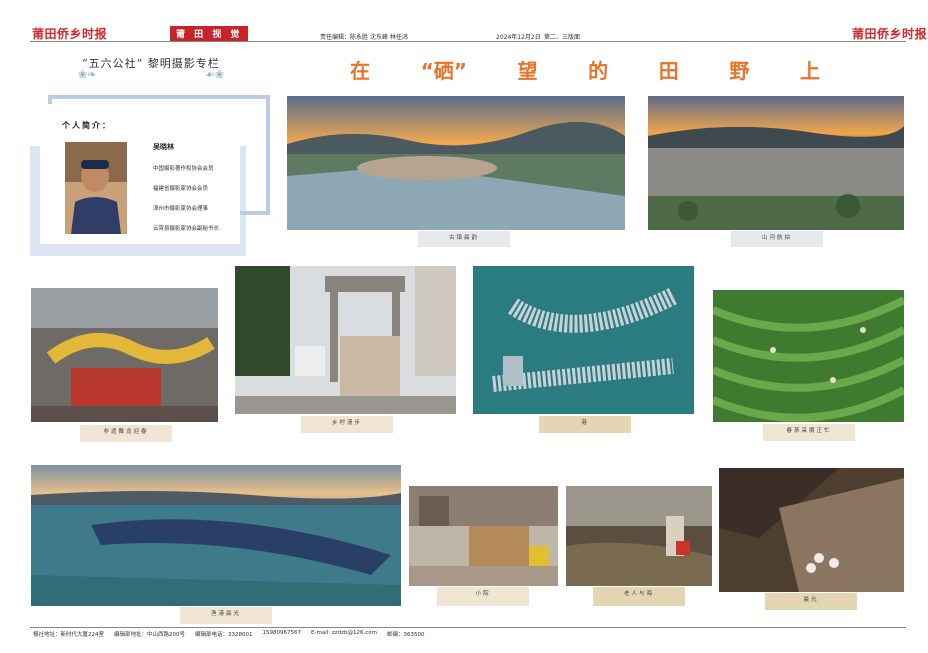  Describe the element at coordinates (483, 536) in the screenshot. I see `photo-courtyard` at that location.